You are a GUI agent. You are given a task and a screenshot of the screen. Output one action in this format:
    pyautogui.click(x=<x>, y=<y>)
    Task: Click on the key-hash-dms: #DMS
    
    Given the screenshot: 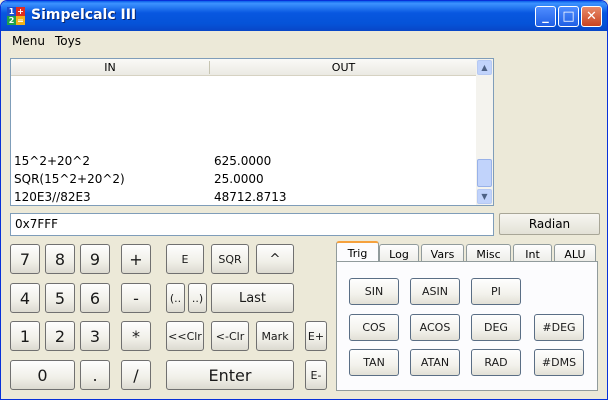 What is the action you would take?
    pyautogui.click(x=559, y=362)
    